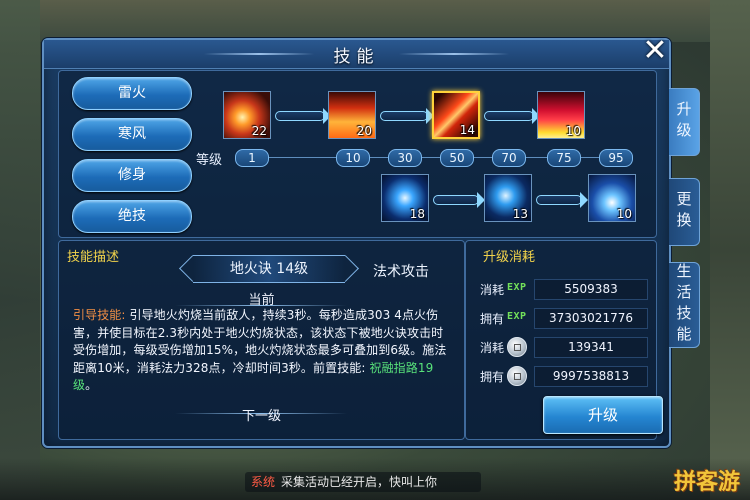 This screenshot has height=500, width=750. I want to click on game-scene-left, so click(20, 250).